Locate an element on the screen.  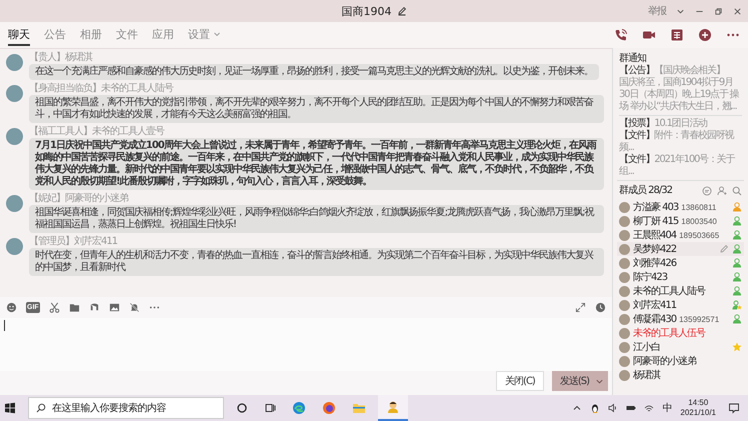
member-row: 吴梦婷422 is located at coordinates (680, 249).